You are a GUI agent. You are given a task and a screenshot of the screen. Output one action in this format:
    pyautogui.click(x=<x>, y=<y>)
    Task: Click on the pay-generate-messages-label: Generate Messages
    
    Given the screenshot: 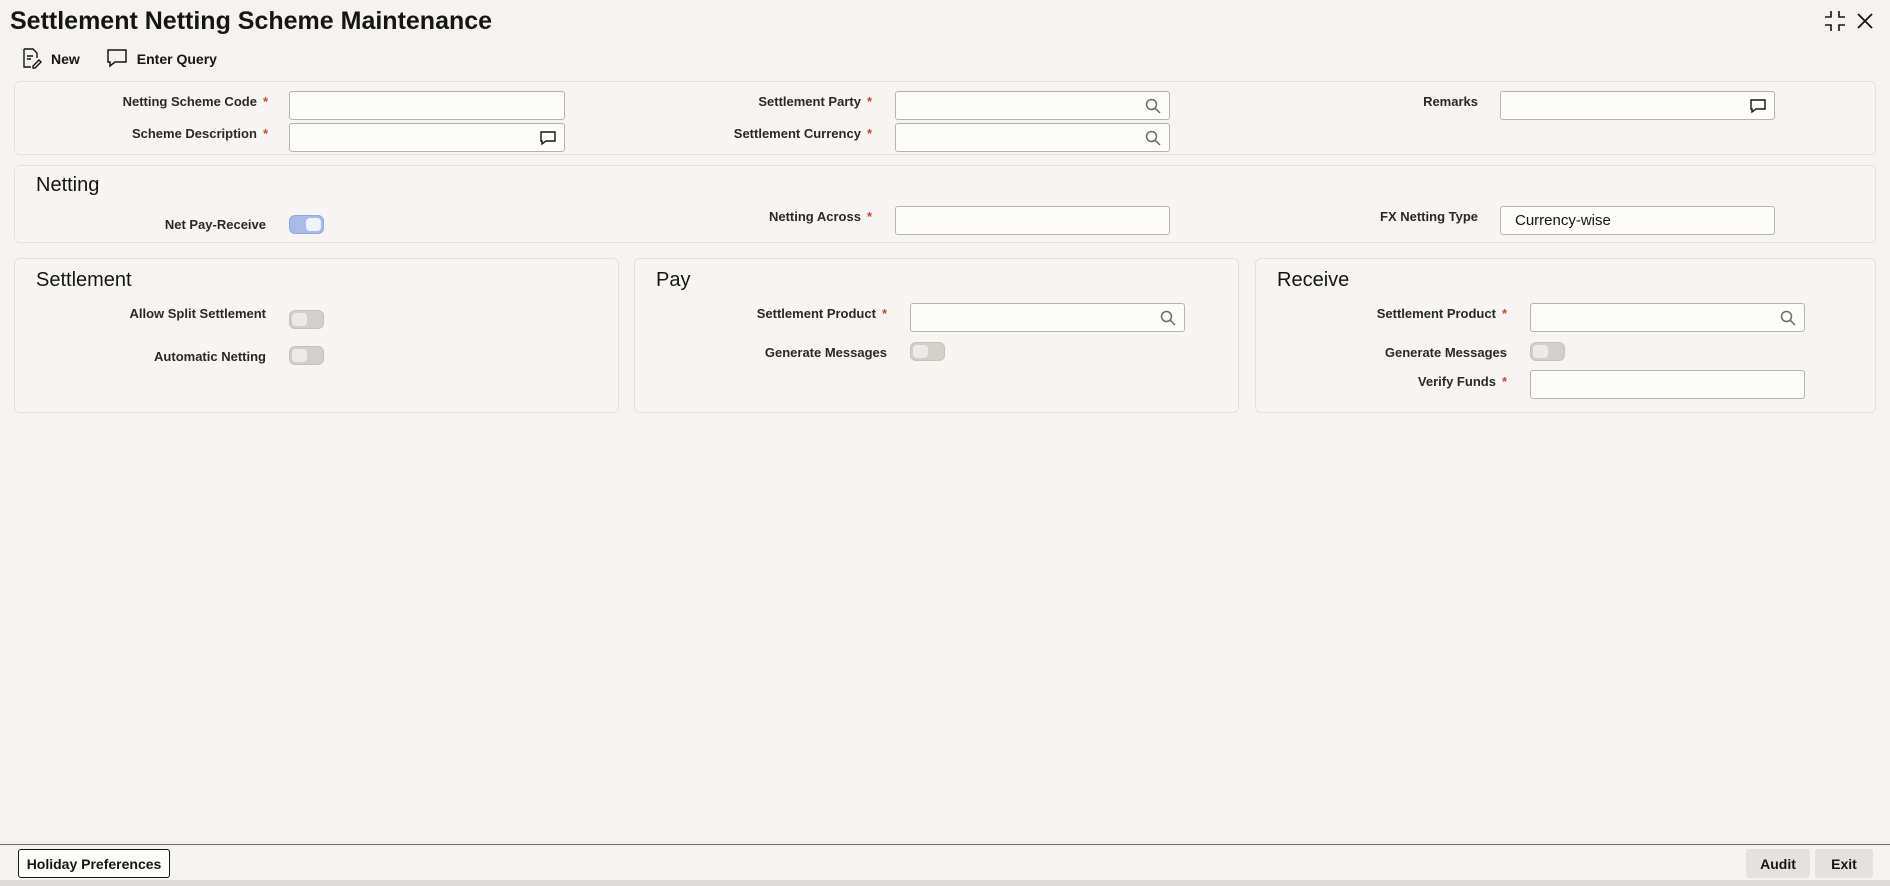 What is the action you would take?
    pyautogui.click(x=825, y=352)
    